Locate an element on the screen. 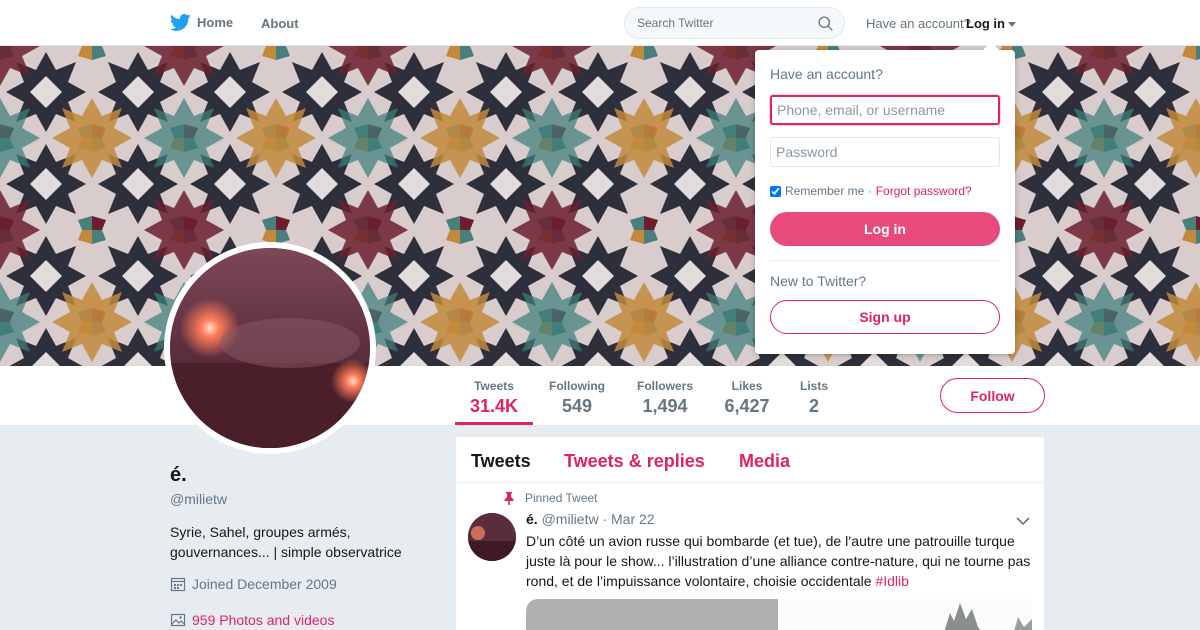  search-box is located at coordinates (734, 23).